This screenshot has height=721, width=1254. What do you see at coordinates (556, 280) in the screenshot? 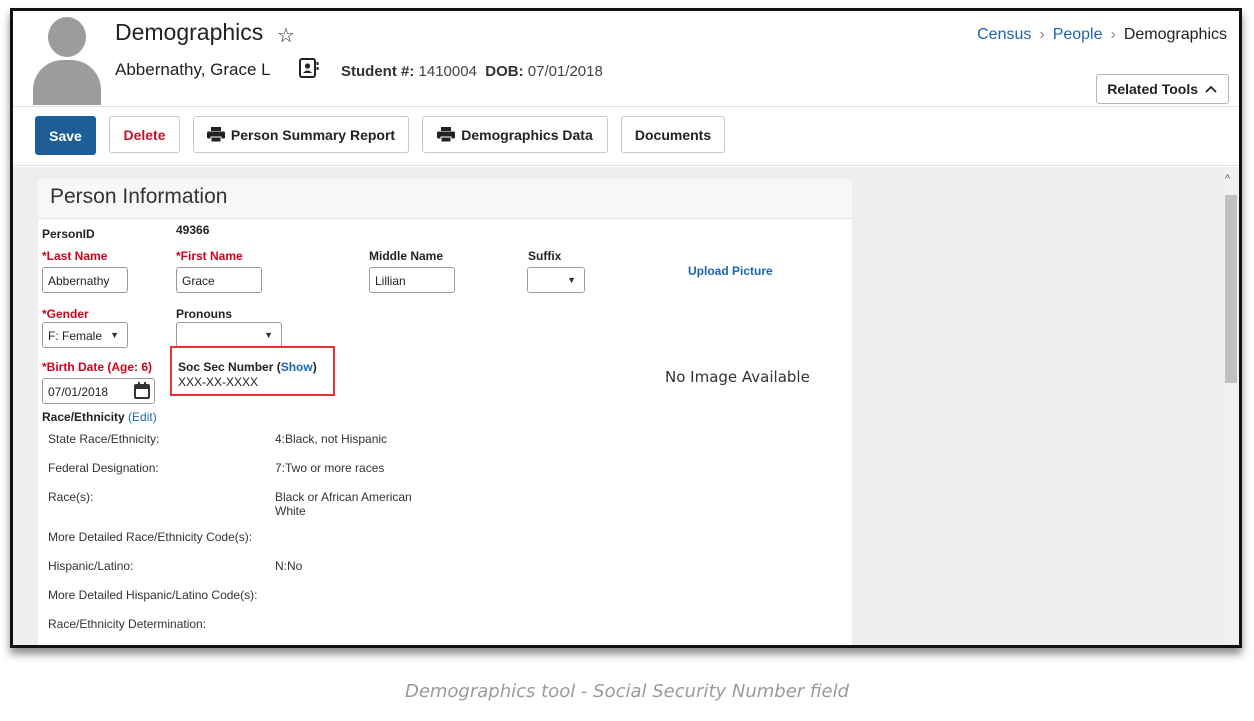
I see `suffix-select: ▼` at bounding box center [556, 280].